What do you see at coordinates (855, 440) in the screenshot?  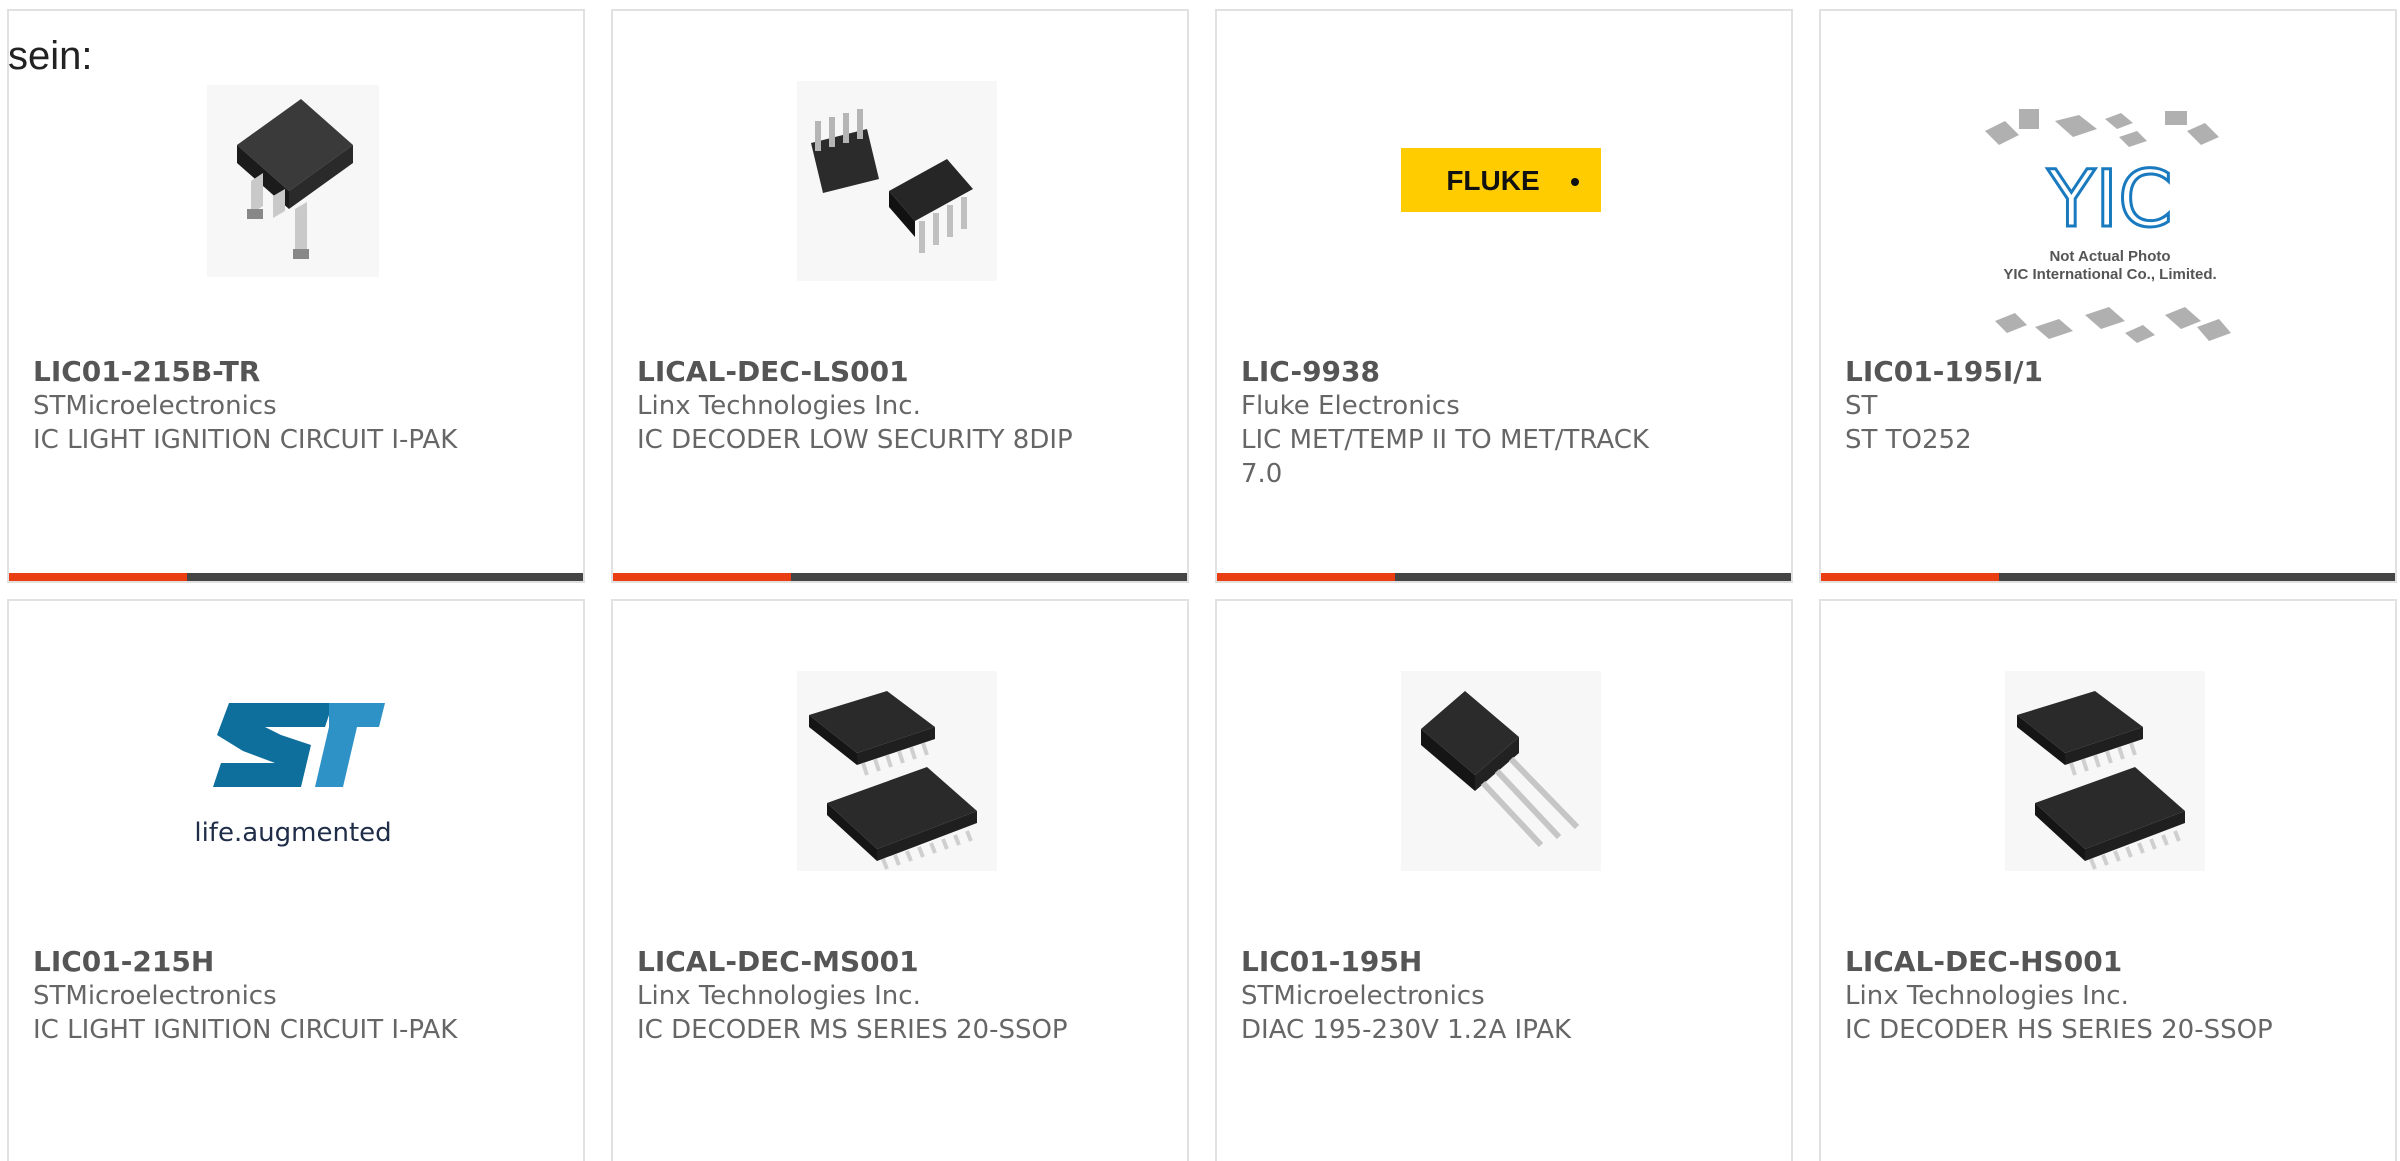 I see `description: IC DECODER LOW SECURITY 8DIP` at bounding box center [855, 440].